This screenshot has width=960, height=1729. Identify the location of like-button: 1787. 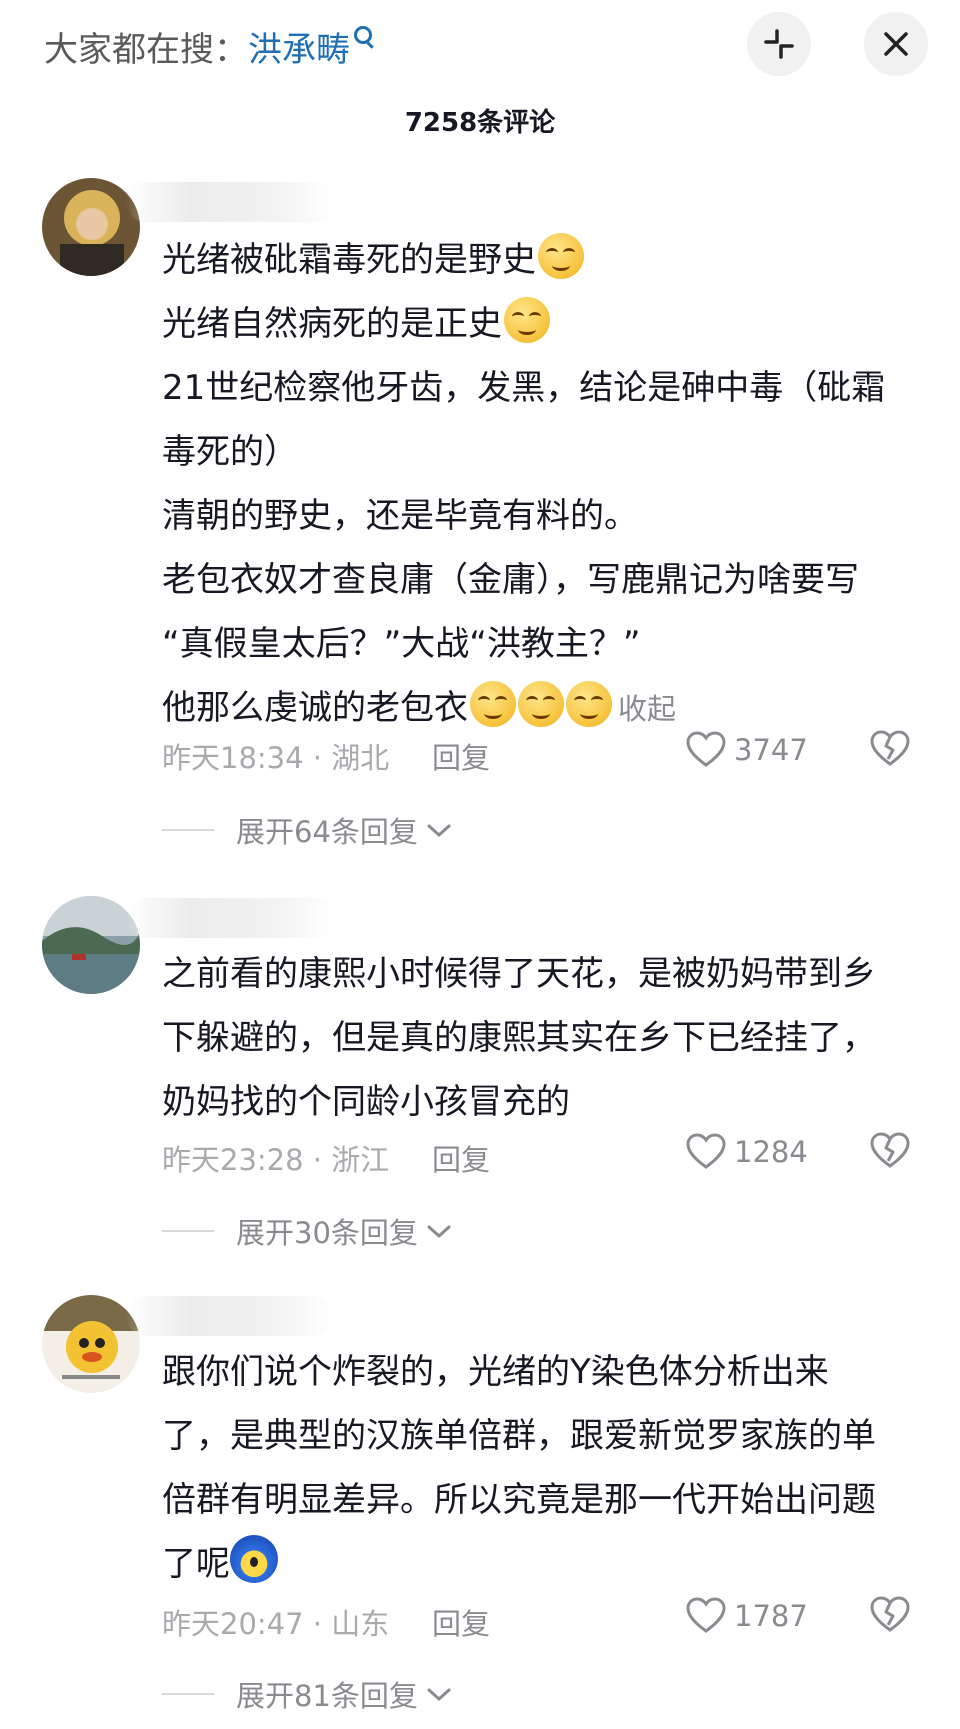
(747, 1616).